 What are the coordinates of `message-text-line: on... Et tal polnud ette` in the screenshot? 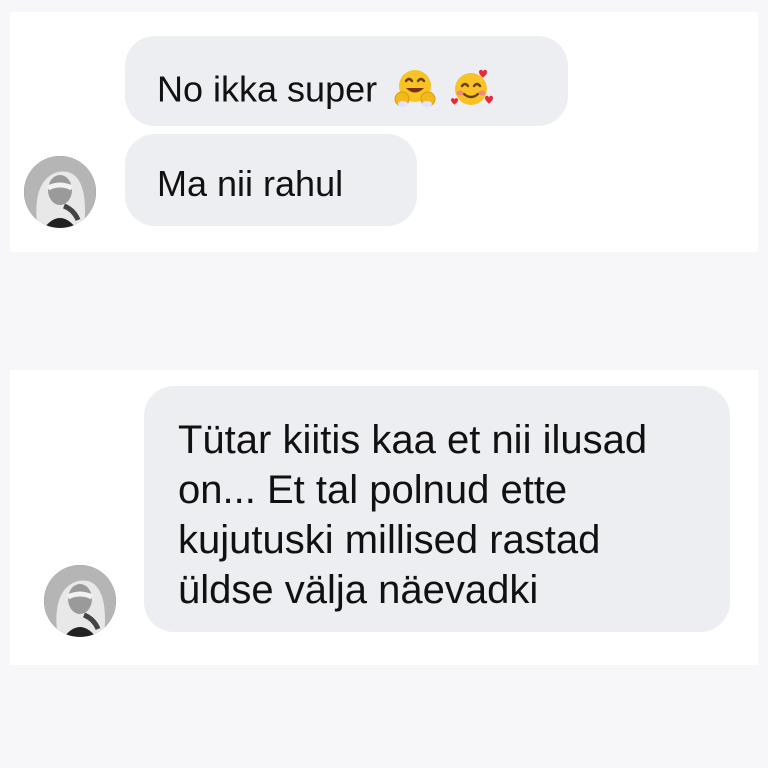 It's located at (373, 490).